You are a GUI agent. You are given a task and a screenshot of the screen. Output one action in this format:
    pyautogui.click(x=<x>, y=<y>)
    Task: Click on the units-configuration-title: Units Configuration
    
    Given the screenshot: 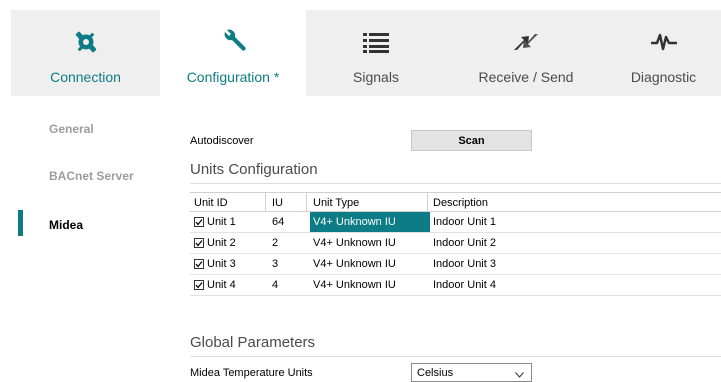 What is the action you would take?
    pyautogui.click(x=254, y=169)
    